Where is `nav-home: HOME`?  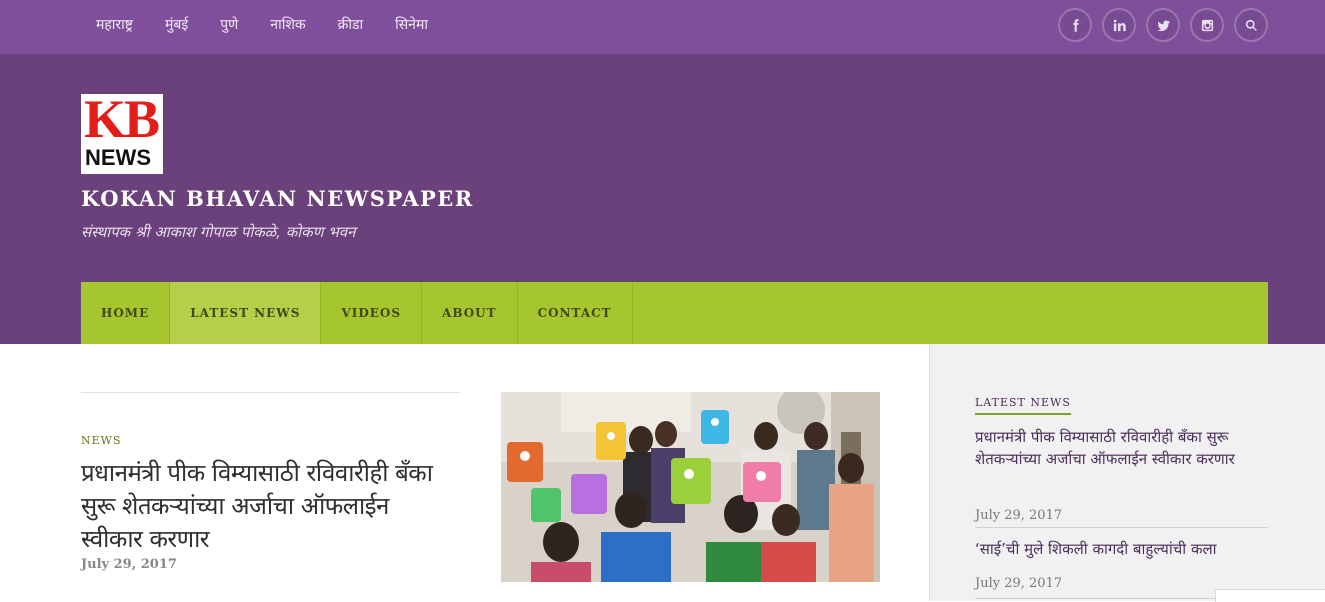 nav-home: HOME is located at coordinates (126, 313).